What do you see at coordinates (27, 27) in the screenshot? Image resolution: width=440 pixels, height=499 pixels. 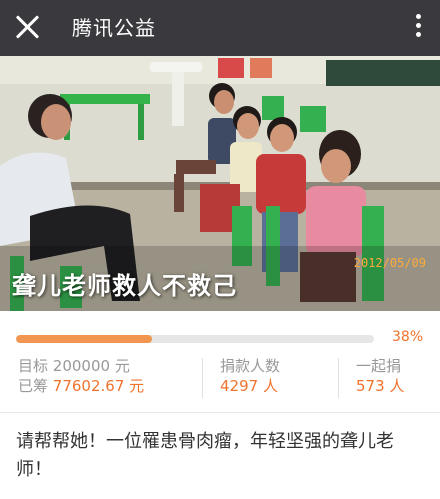 I see `close-icon` at bounding box center [27, 27].